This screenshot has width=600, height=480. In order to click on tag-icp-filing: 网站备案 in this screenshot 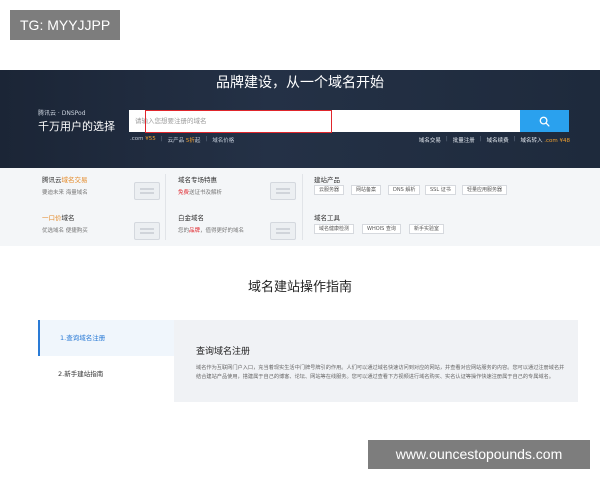, I will do `click(366, 190)`.